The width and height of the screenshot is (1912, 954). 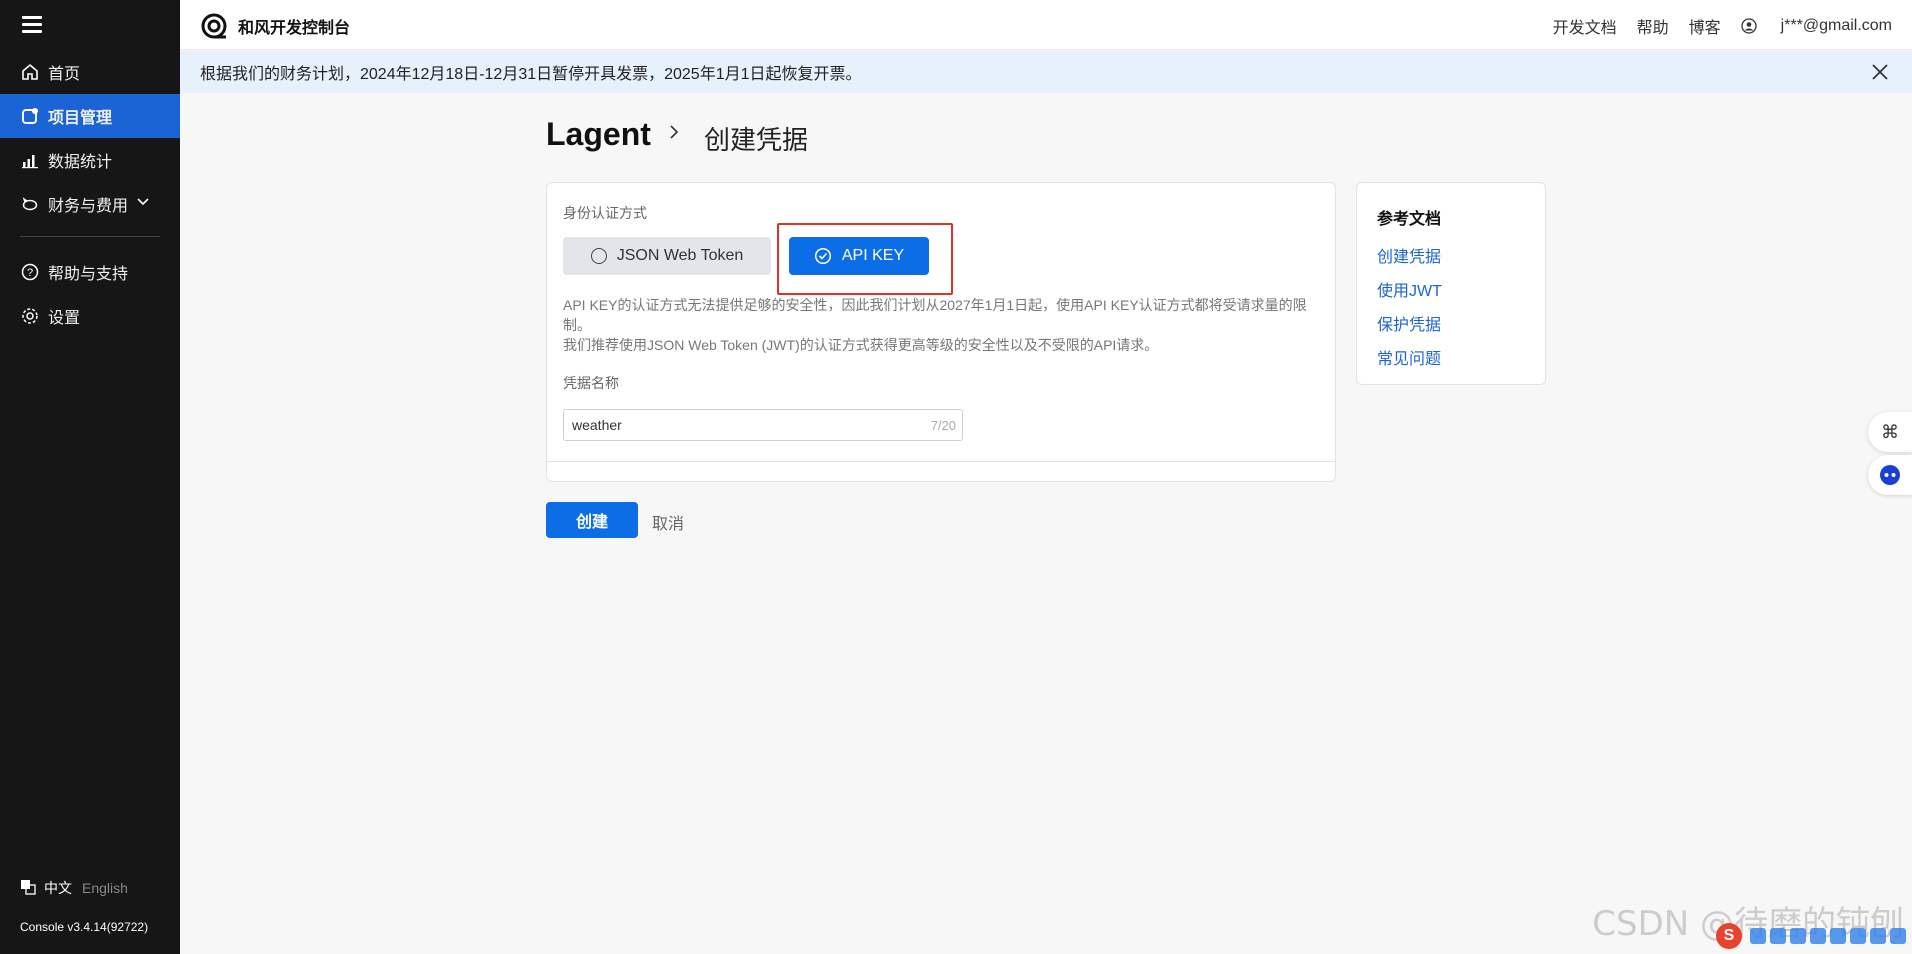 What do you see at coordinates (105, 888) in the screenshot?
I see `lang-en: English` at bounding box center [105, 888].